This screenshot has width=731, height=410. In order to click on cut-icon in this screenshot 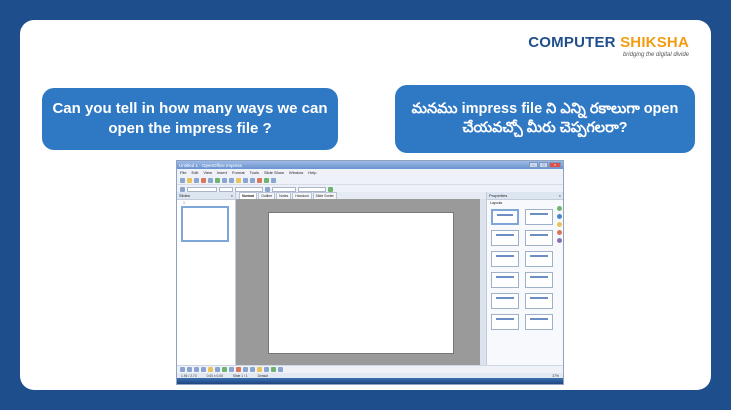, I will do `click(224, 180)`.